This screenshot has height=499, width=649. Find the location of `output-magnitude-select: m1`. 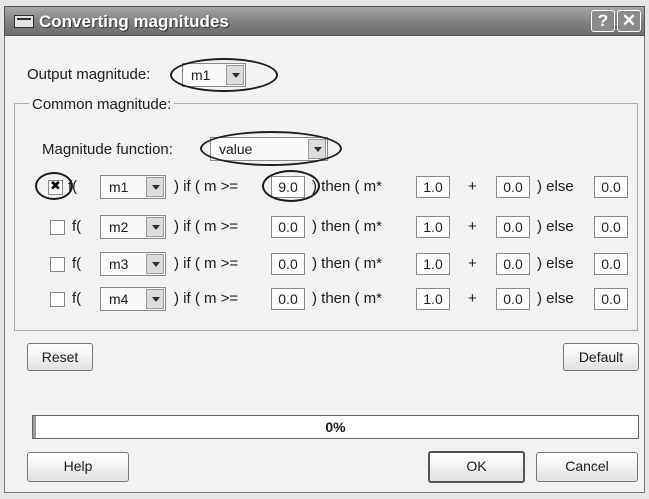

output-magnitude-select: m1 is located at coordinates (214, 75).